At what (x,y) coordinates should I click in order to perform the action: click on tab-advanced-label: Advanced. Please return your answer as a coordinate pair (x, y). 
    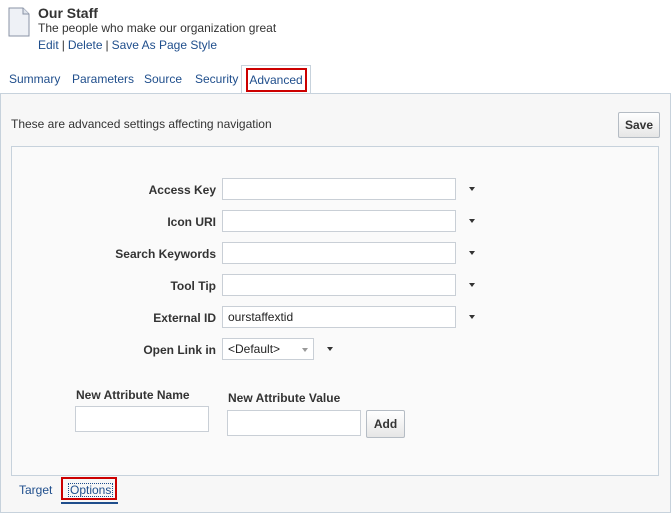
    Looking at the image, I should click on (276, 80).